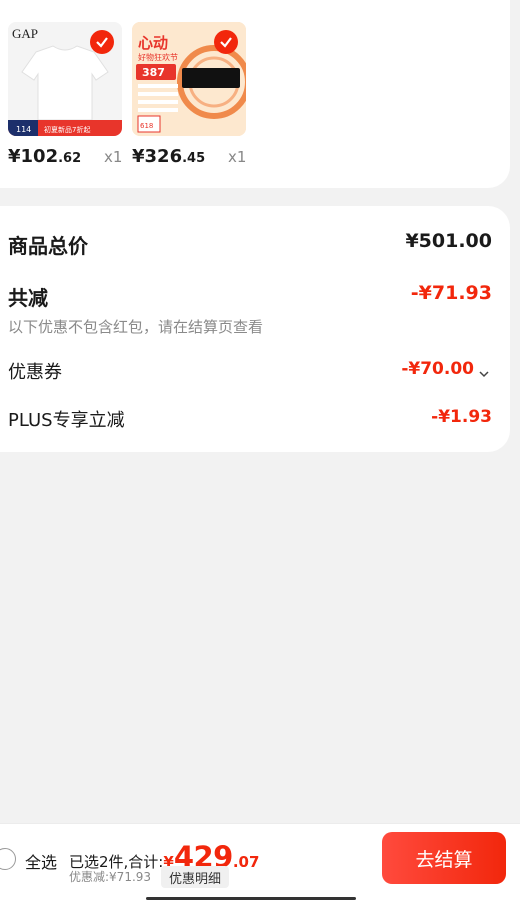 This screenshot has width=520, height=900. I want to click on coupon-label: 优惠券, so click(35, 372).